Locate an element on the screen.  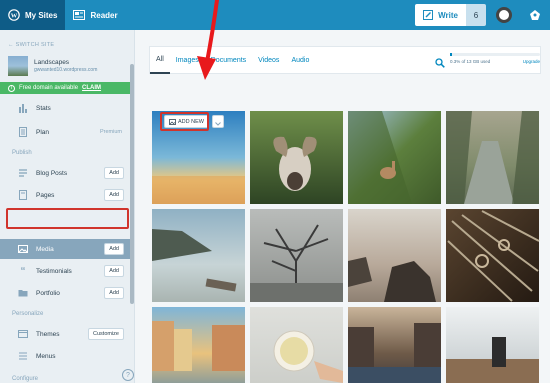
sidebar-scrollbar is located at coordinates (132, 184).